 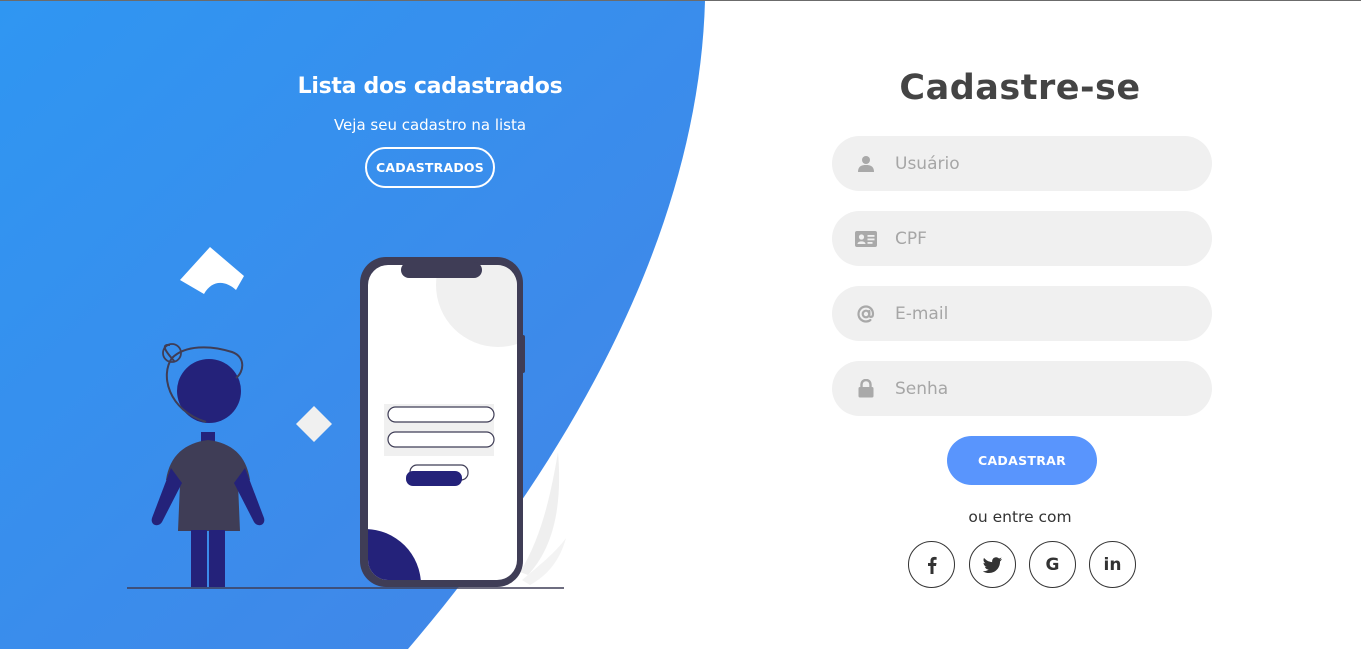 I want to click on cpf-field, so click(x=1022, y=238).